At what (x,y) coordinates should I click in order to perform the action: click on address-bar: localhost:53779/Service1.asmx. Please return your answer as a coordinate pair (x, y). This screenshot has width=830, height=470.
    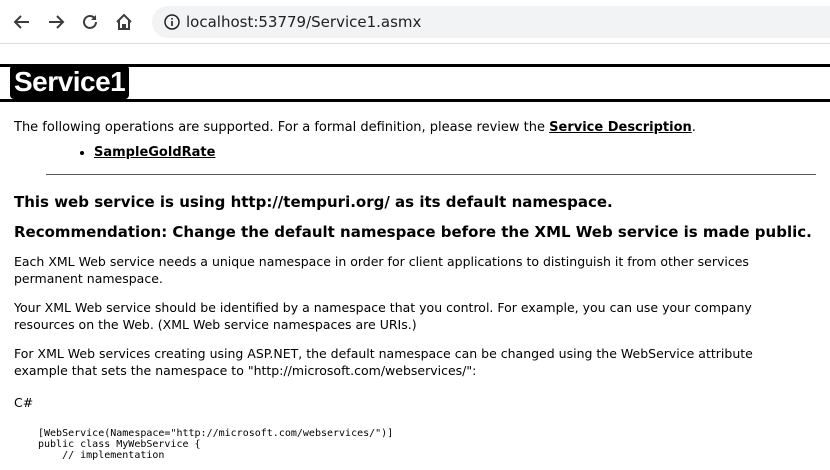
    Looking at the image, I should click on (491, 21).